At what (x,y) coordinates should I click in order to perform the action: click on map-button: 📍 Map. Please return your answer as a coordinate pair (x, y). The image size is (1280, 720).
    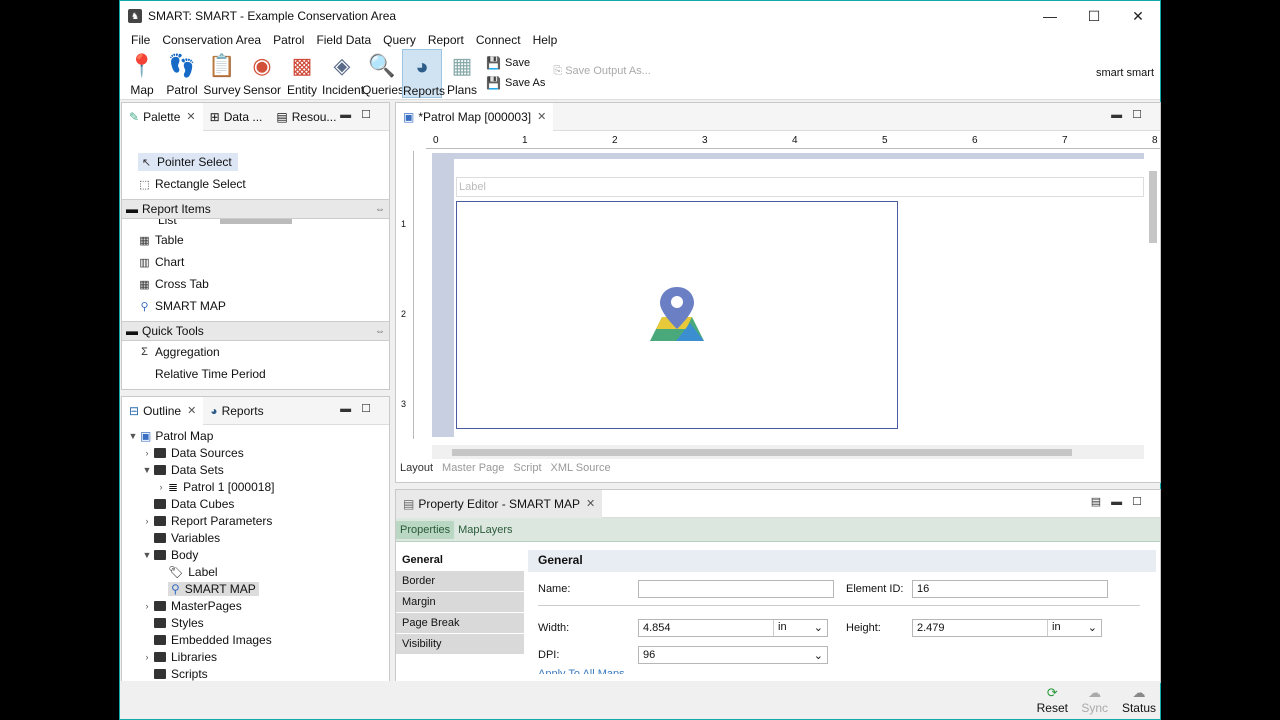
    Looking at the image, I should click on (142, 73).